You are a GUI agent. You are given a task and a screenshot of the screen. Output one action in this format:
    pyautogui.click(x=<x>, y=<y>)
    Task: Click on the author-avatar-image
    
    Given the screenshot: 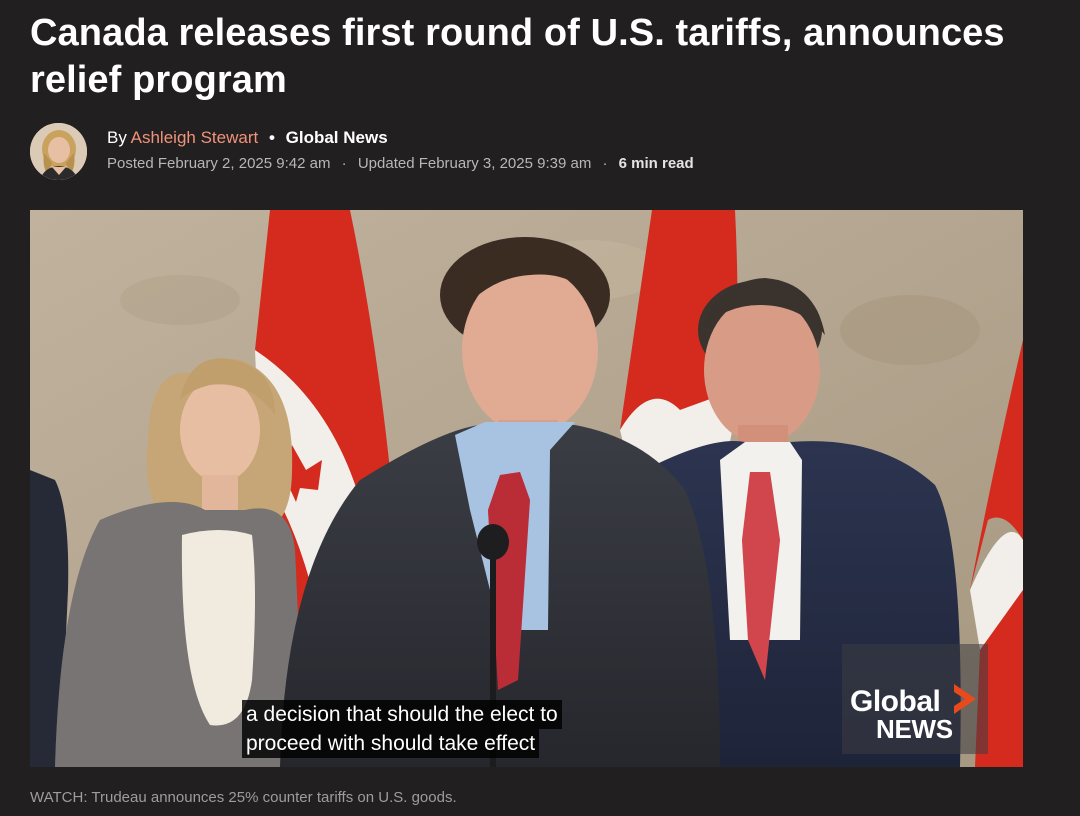 What is the action you would take?
    pyautogui.click(x=58, y=151)
    